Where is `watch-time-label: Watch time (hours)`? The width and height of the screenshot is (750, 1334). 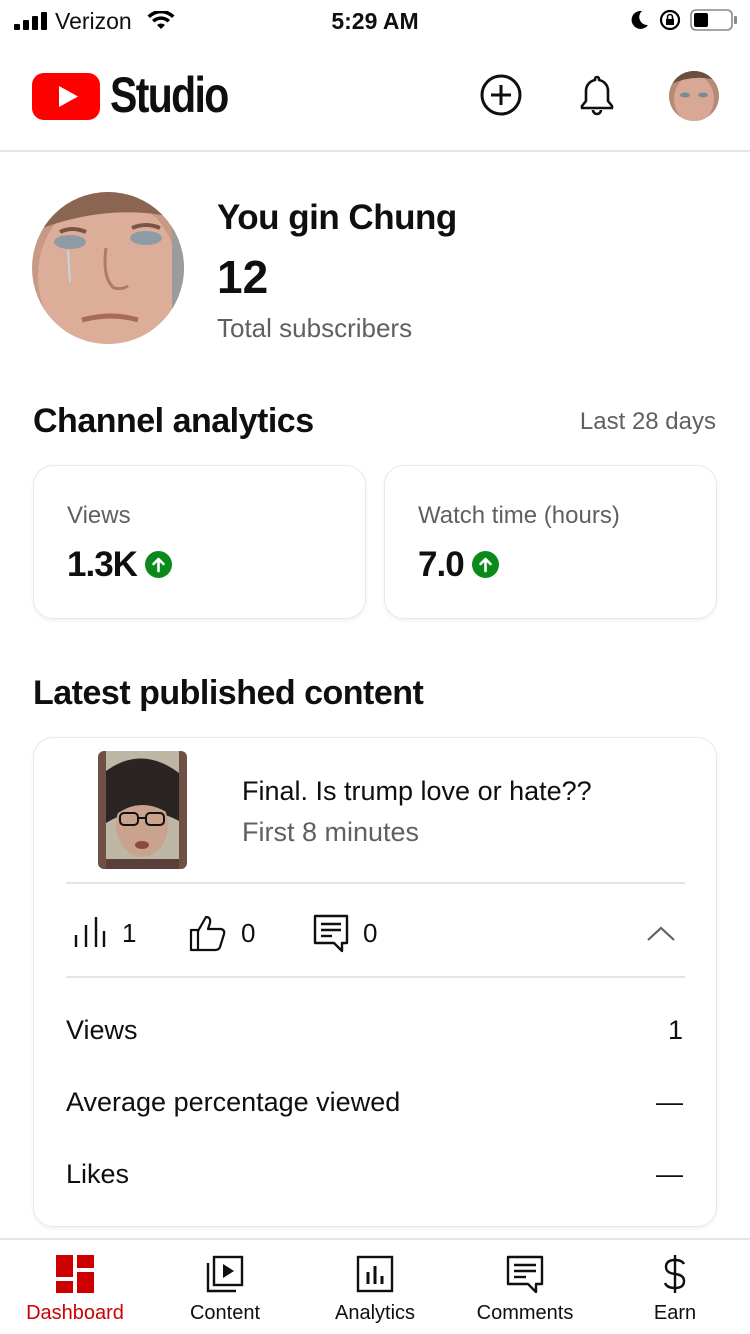 watch-time-label: Watch time (hours) is located at coordinates (519, 515).